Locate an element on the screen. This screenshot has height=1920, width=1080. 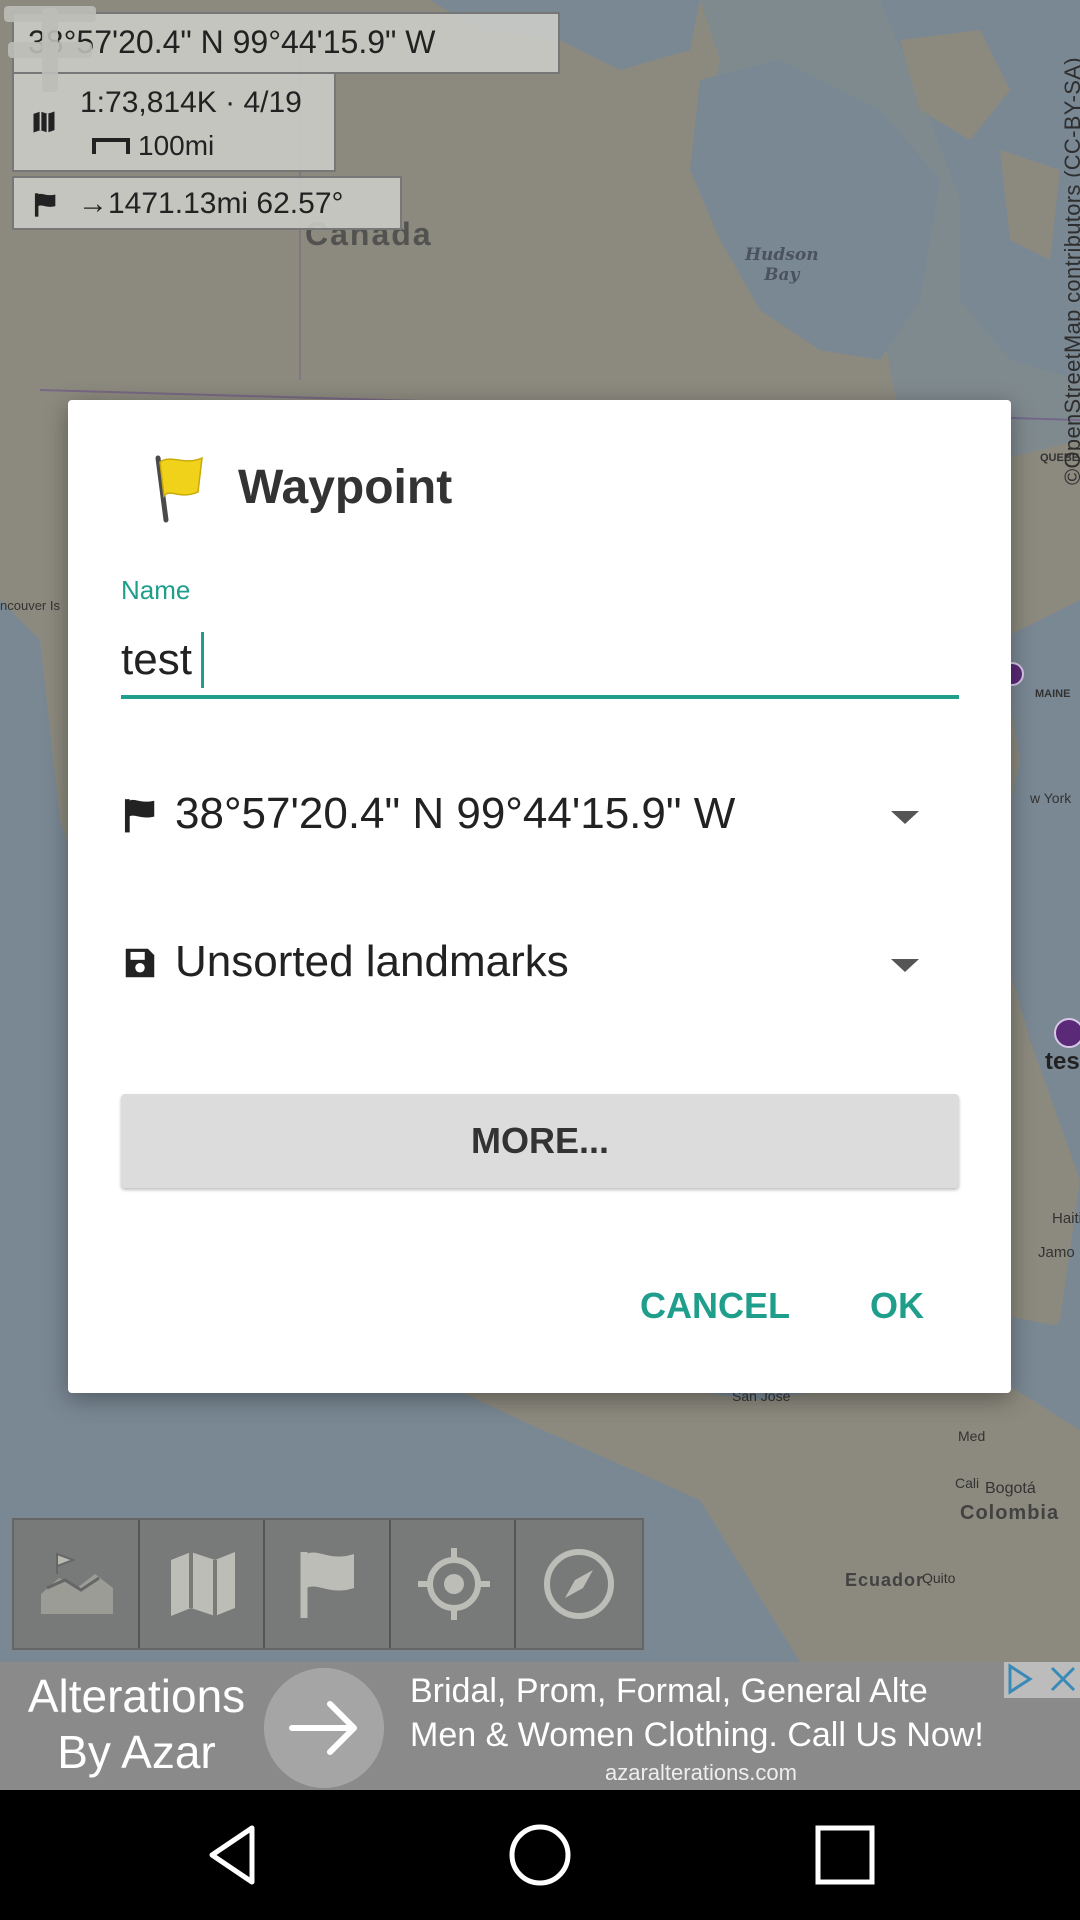
map-label-vancouver: ncouver Is is located at coordinates (30, 605).